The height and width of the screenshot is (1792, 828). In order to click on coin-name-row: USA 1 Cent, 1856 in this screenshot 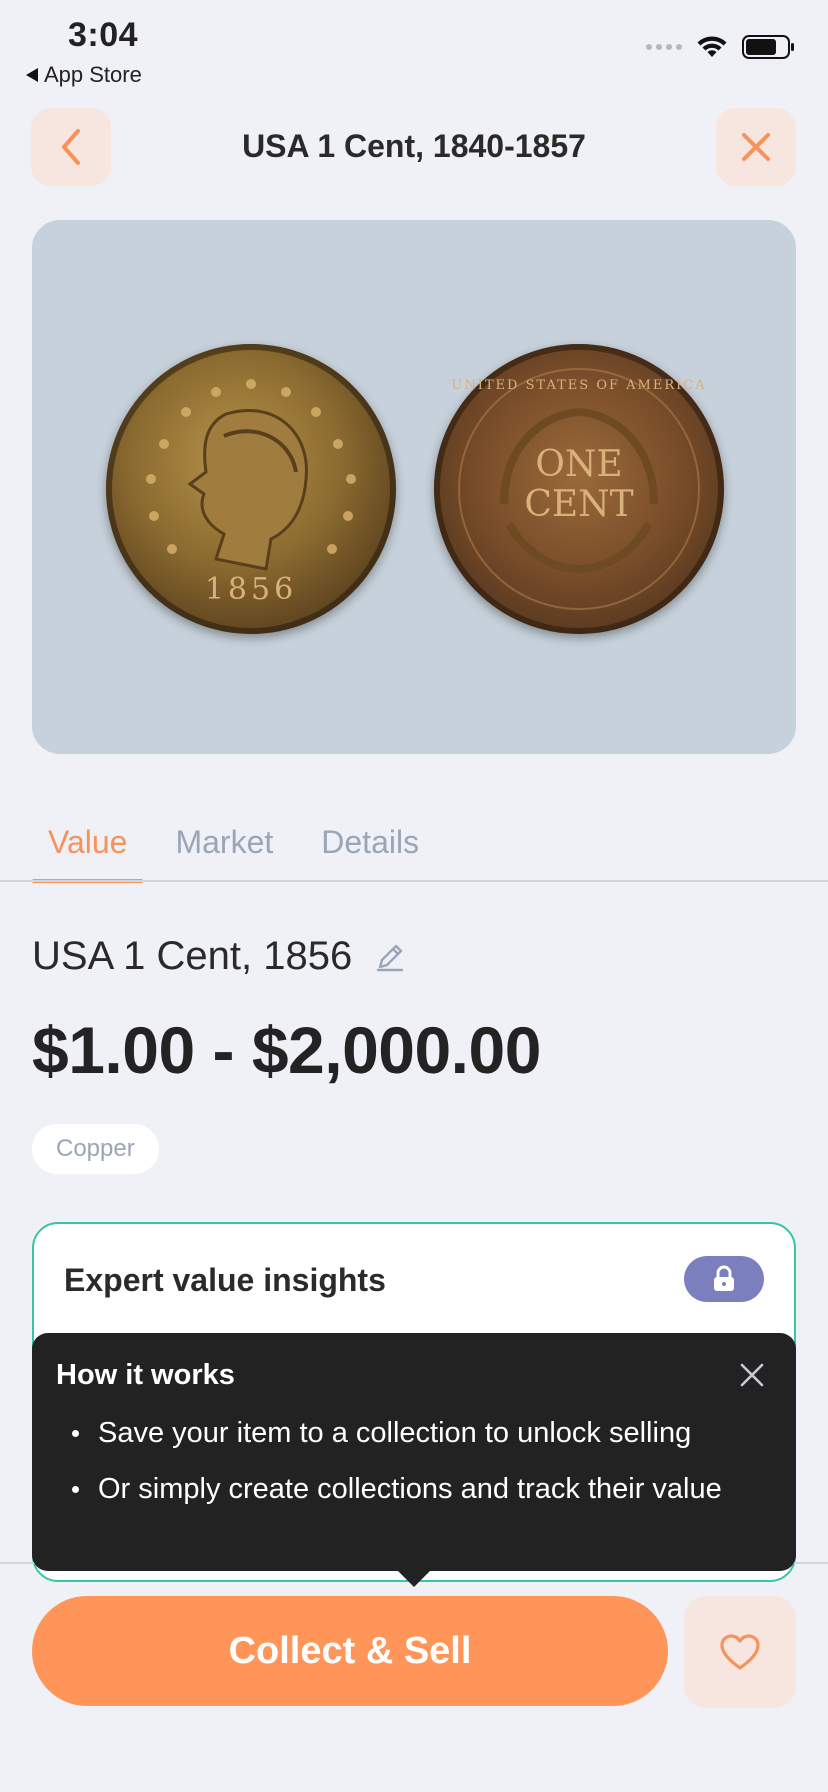, I will do `click(219, 956)`.